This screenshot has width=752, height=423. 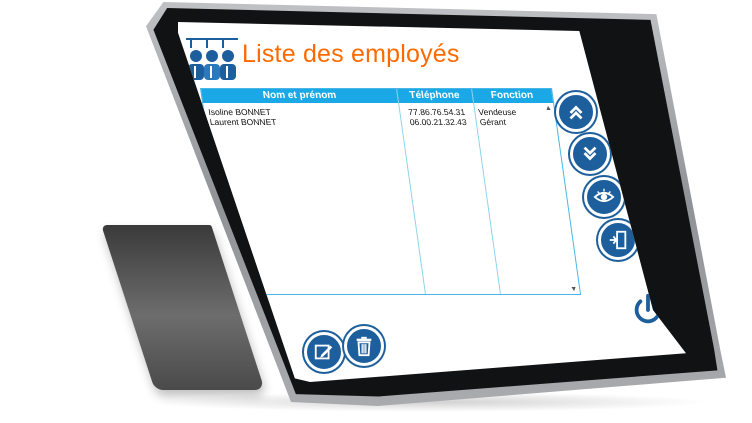 I want to click on door-exit-icon, so click(x=618, y=240).